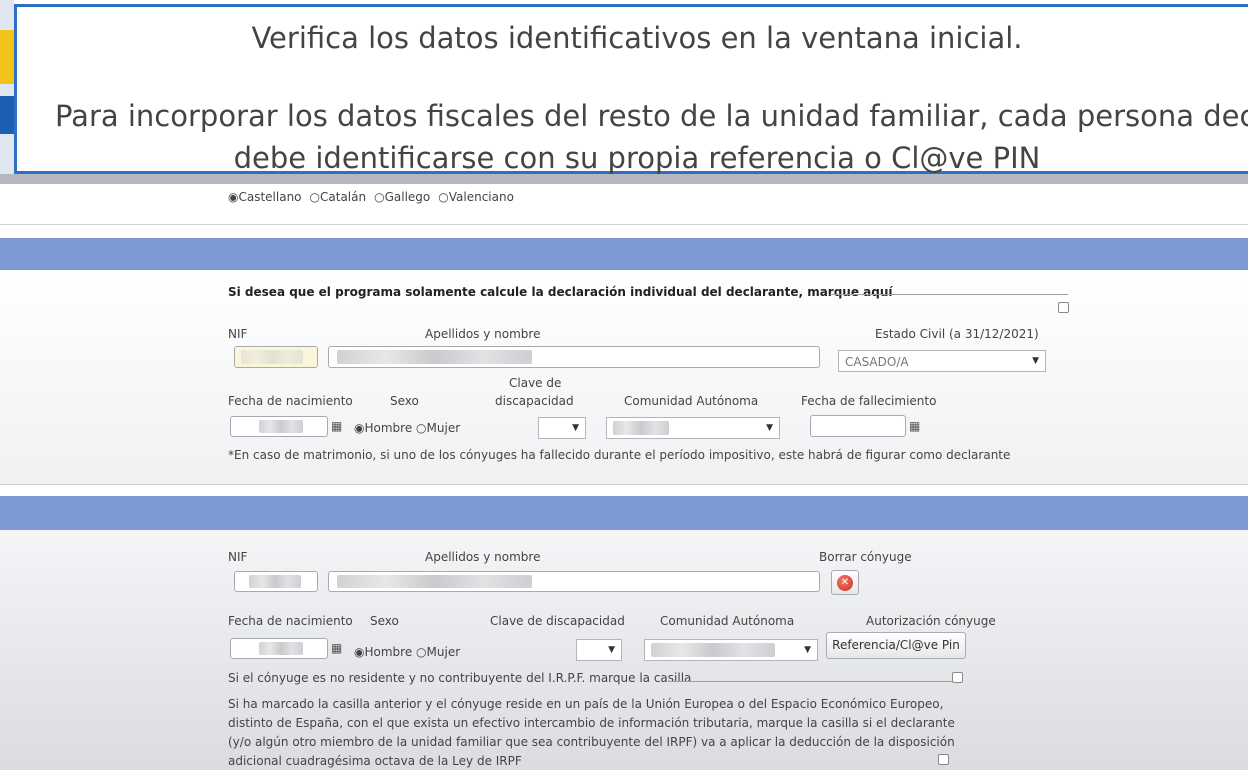 The image size is (1248, 770). What do you see at coordinates (693, 428) in the screenshot?
I see `comunidad-select: ▼` at bounding box center [693, 428].